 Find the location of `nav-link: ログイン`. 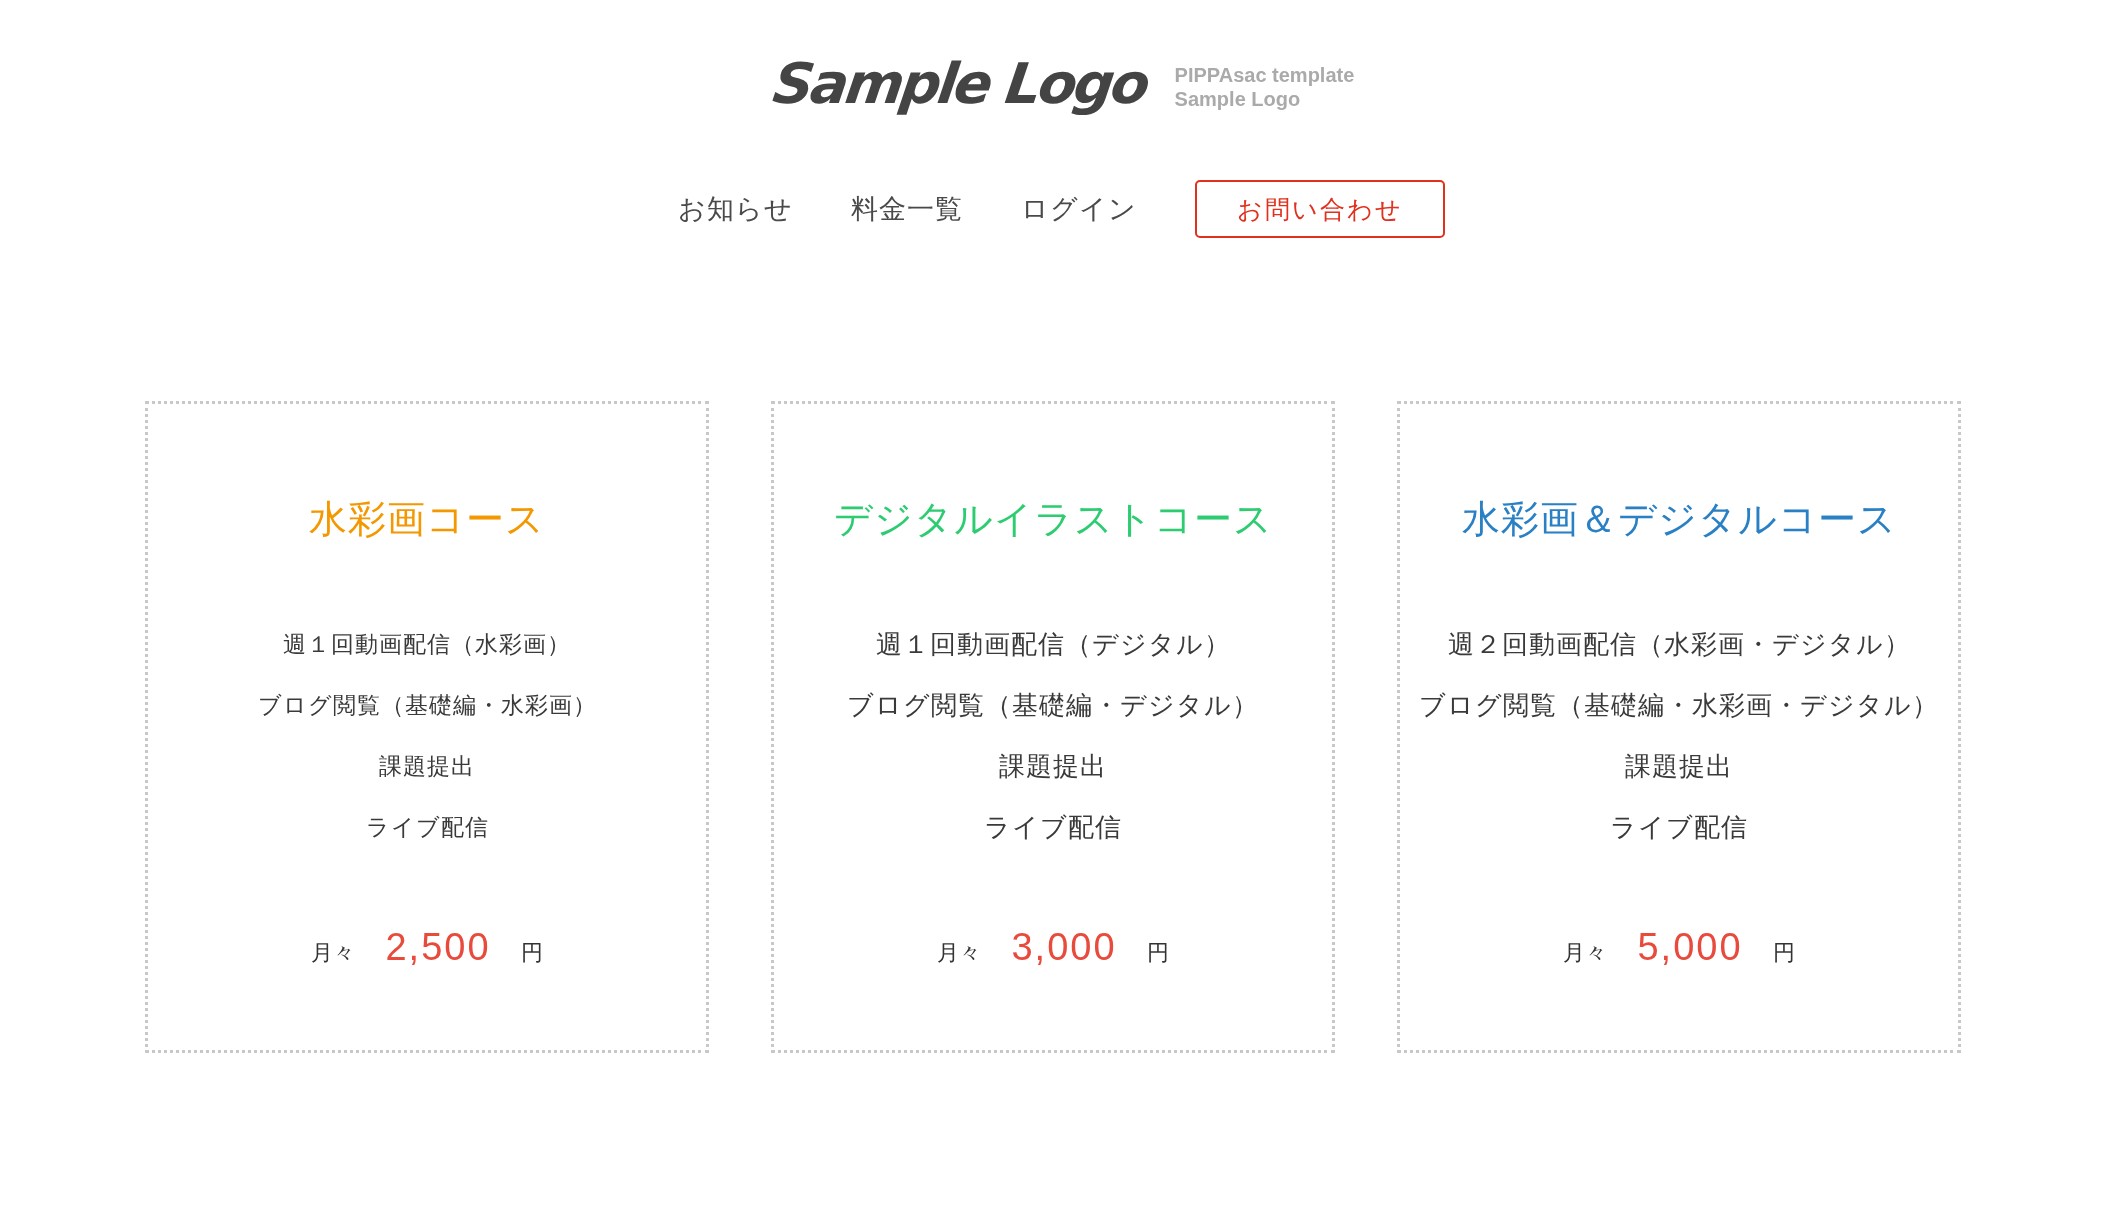

nav-link: ログイン is located at coordinates (1078, 209).